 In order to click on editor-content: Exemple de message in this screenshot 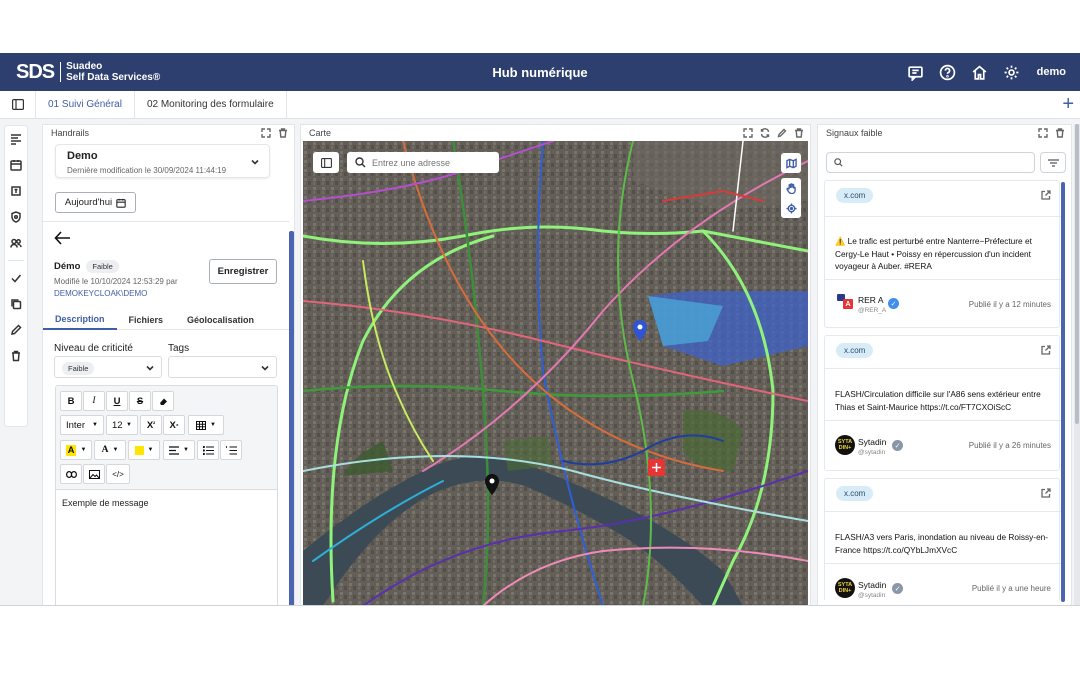, I will do `click(105, 503)`.